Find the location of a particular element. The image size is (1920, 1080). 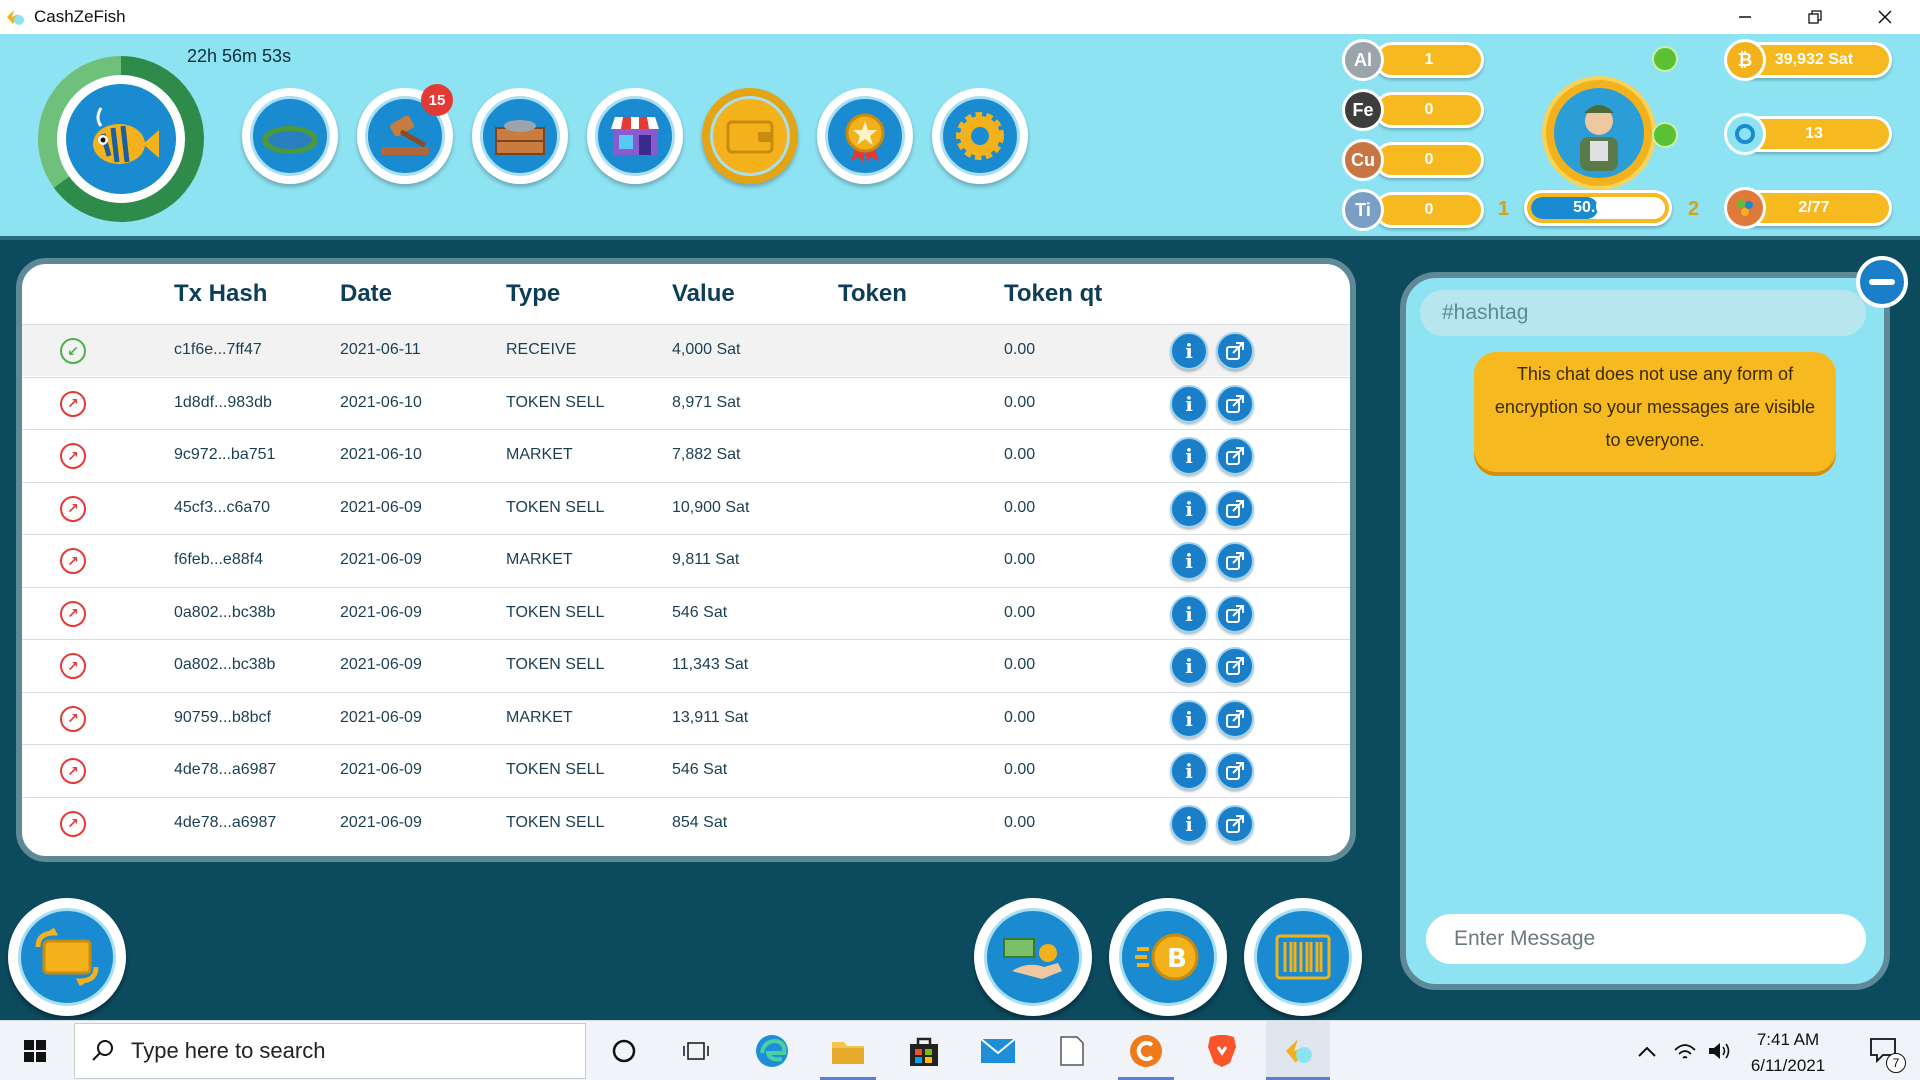

col-type: Type is located at coordinates (533, 294).